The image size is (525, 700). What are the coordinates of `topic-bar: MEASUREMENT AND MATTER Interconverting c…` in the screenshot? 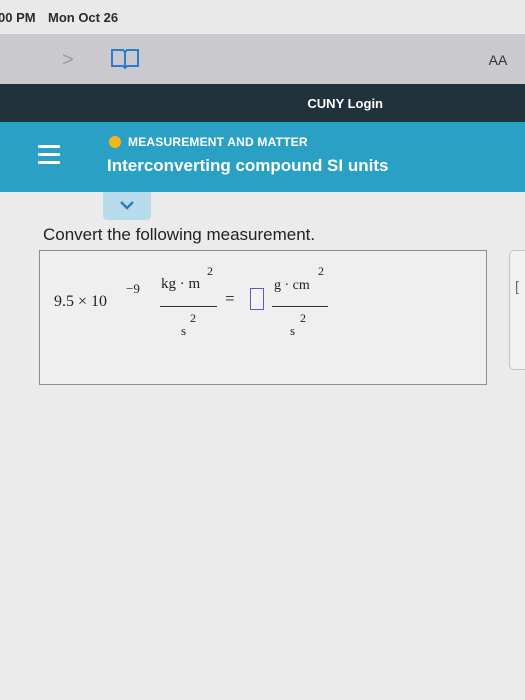 It's located at (262, 157).